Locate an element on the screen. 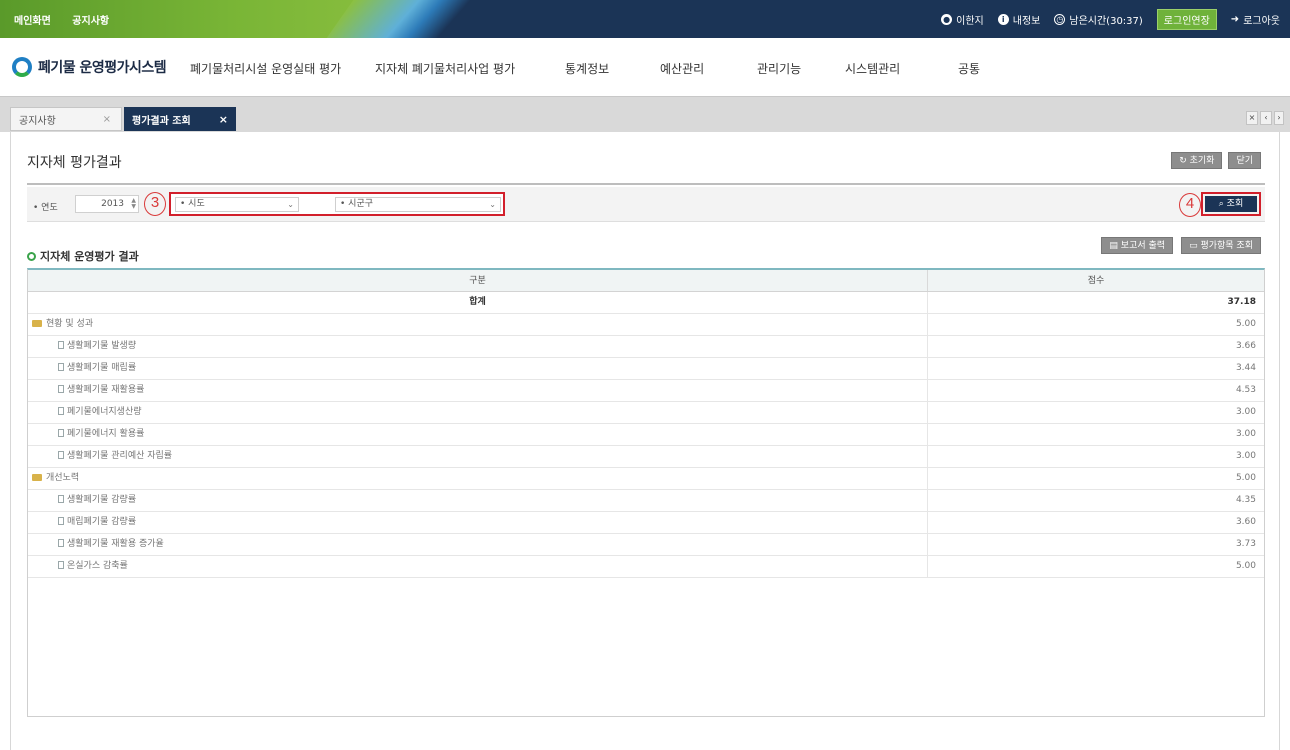 The image size is (1290, 750). sido-select-label: • 시도 is located at coordinates (192, 204).